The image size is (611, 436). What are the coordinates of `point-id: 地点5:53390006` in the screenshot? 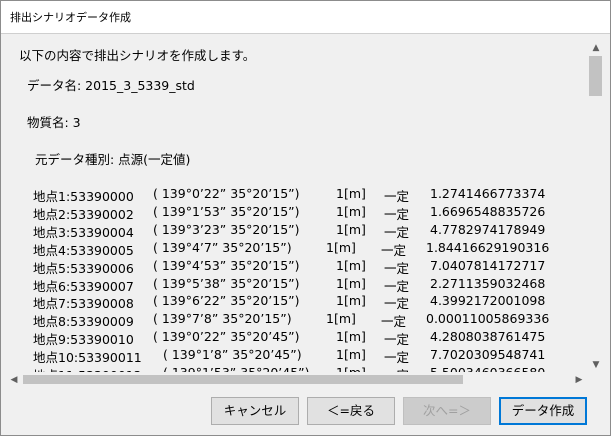 It's located at (83, 268).